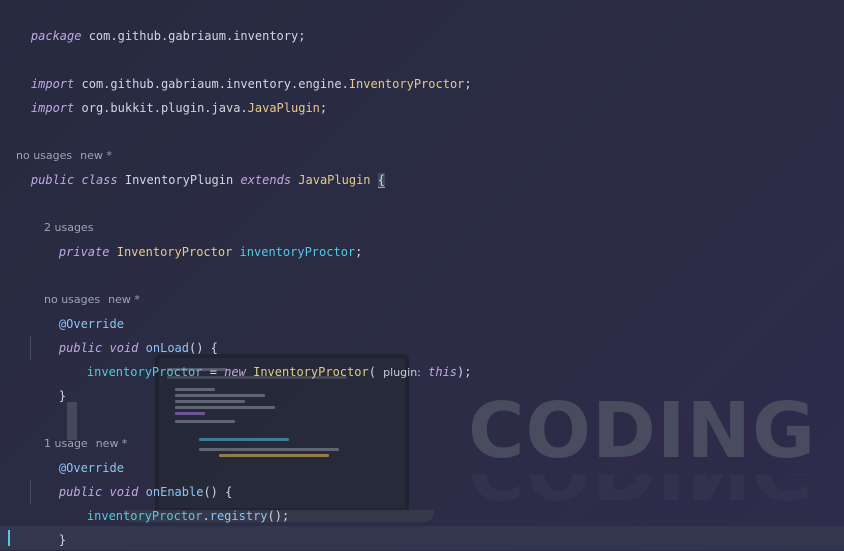  Describe the element at coordinates (283, 108) in the screenshot. I see `class-name: JavaPlugin` at that location.